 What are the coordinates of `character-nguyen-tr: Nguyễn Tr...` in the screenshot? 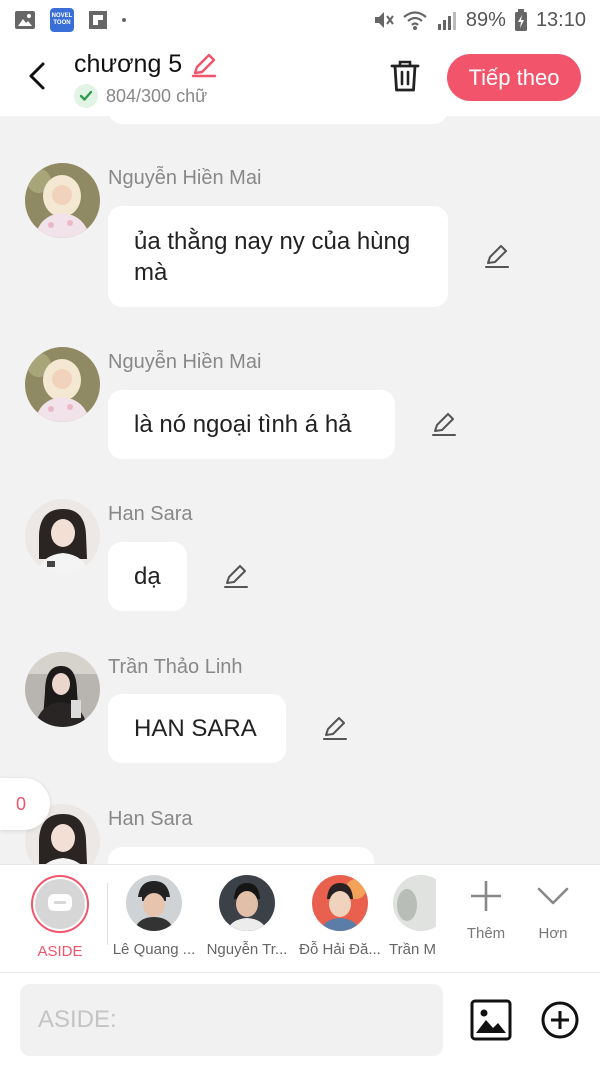 It's located at (247, 916).